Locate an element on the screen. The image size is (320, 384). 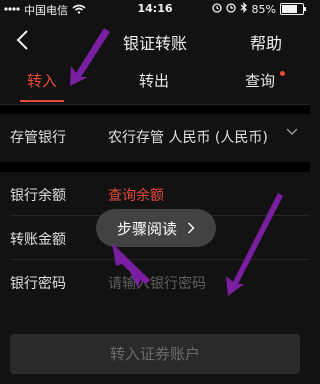
tab-query-label: 查询 is located at coordinates (259, 81).